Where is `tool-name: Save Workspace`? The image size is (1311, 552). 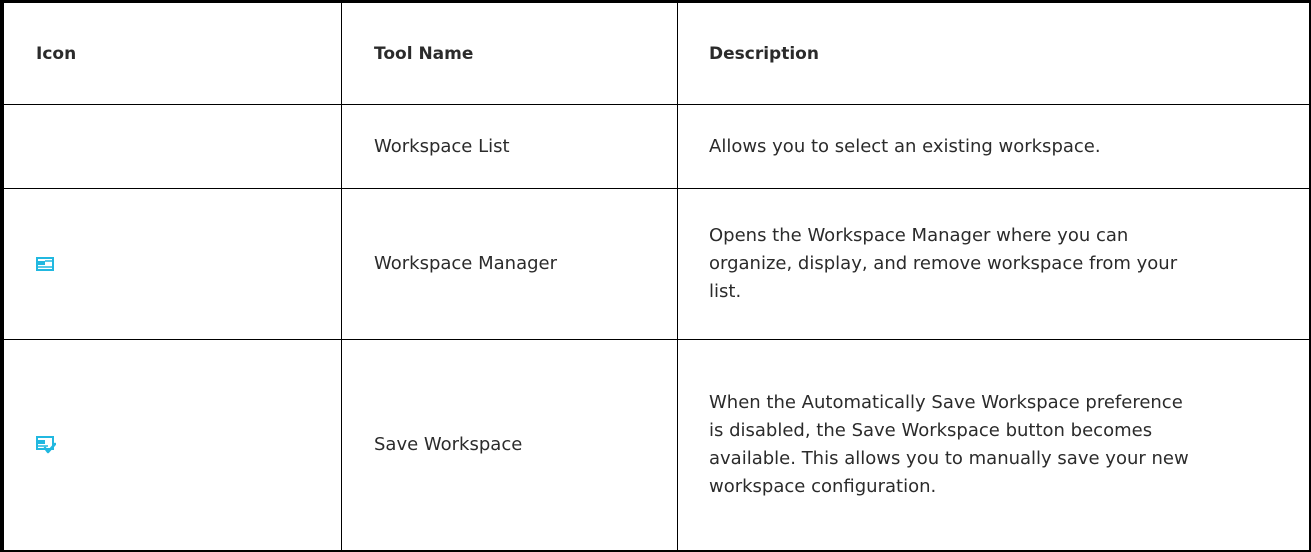 tool-name: Save Workspace is located at coordinates (510, 445).